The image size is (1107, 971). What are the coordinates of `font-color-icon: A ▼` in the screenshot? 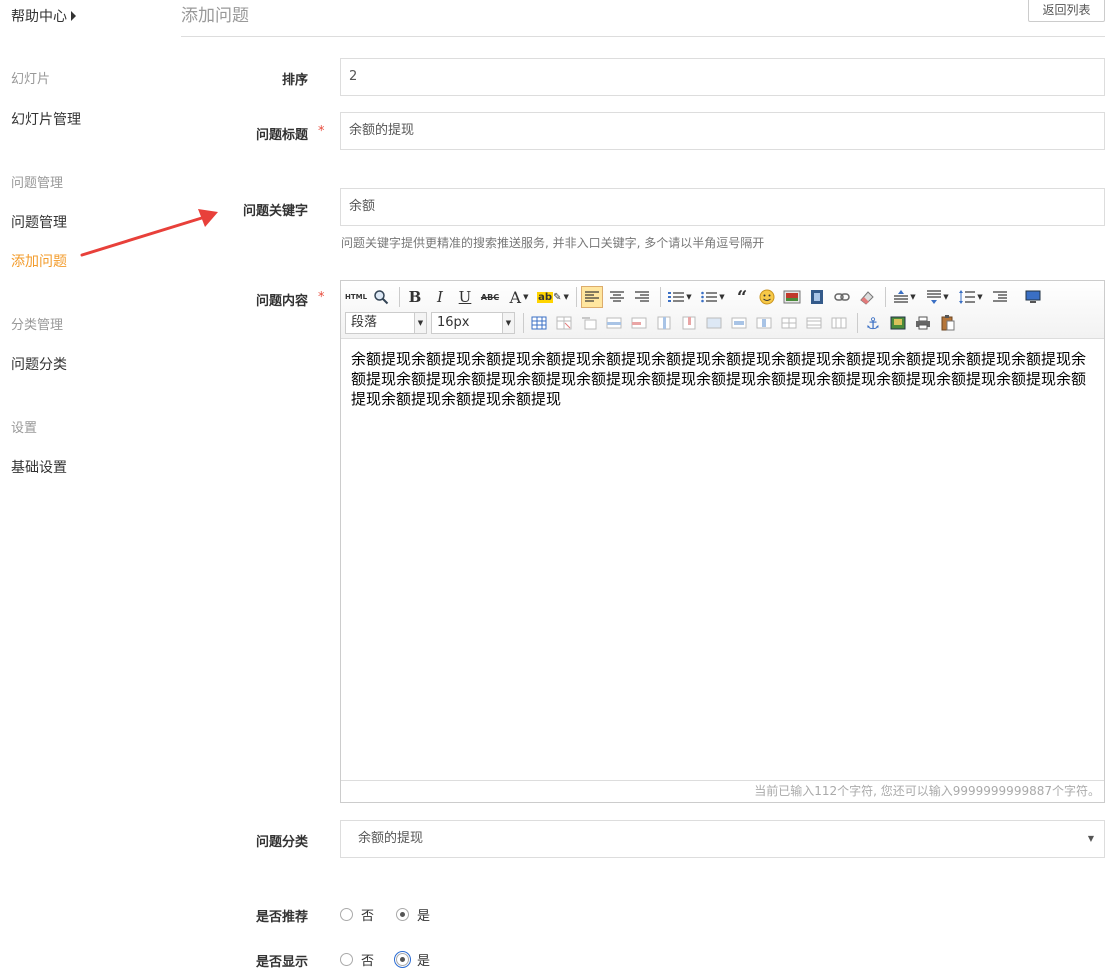 It's located at (519, 297).